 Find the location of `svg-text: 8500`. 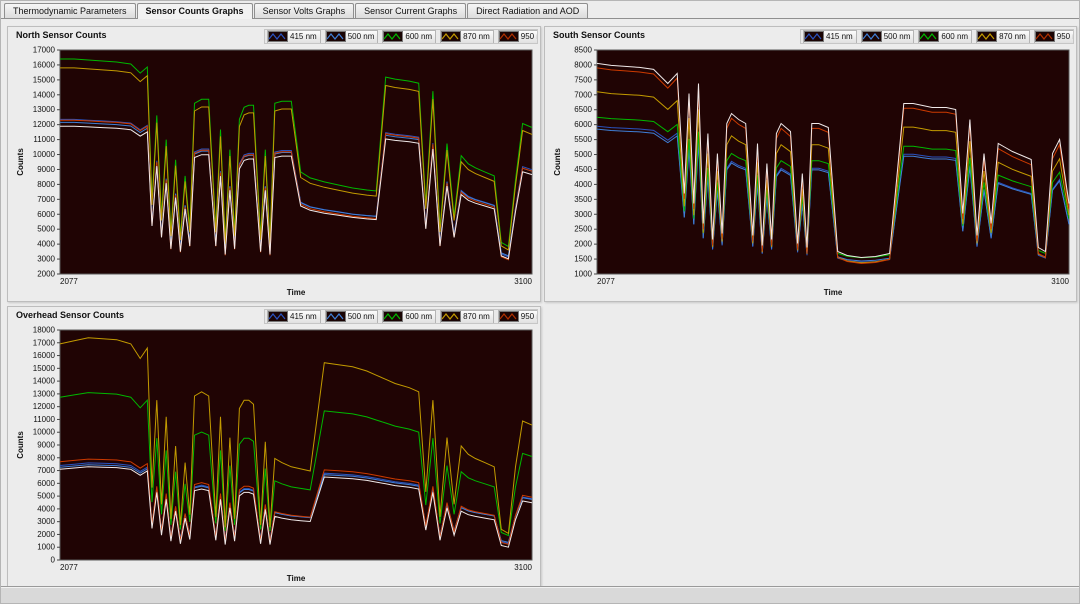

svg-text: 8500 is located at coordinates (583, 50).